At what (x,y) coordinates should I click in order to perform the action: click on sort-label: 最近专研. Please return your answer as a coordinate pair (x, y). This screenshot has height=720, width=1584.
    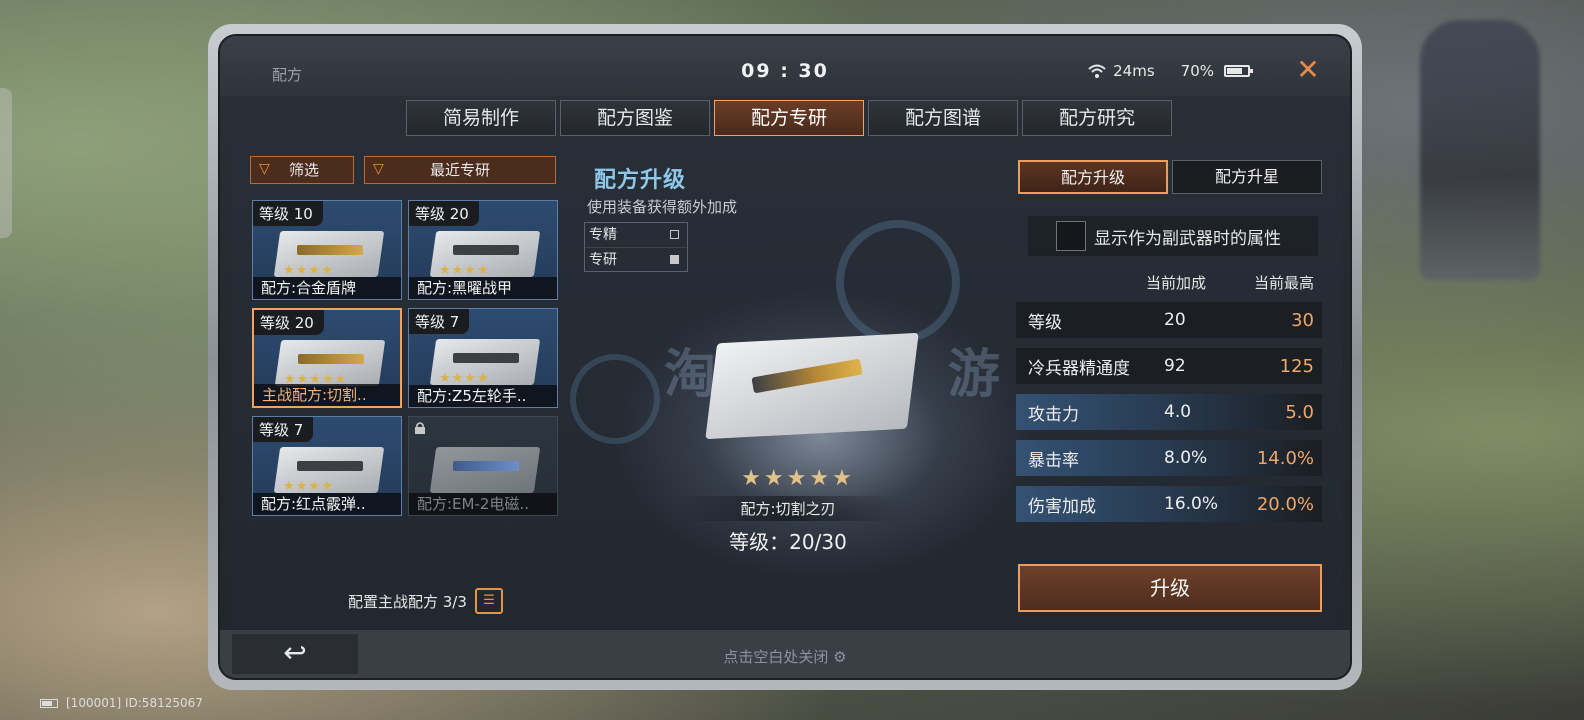
    Looking at the image, I should click on (459, 170).